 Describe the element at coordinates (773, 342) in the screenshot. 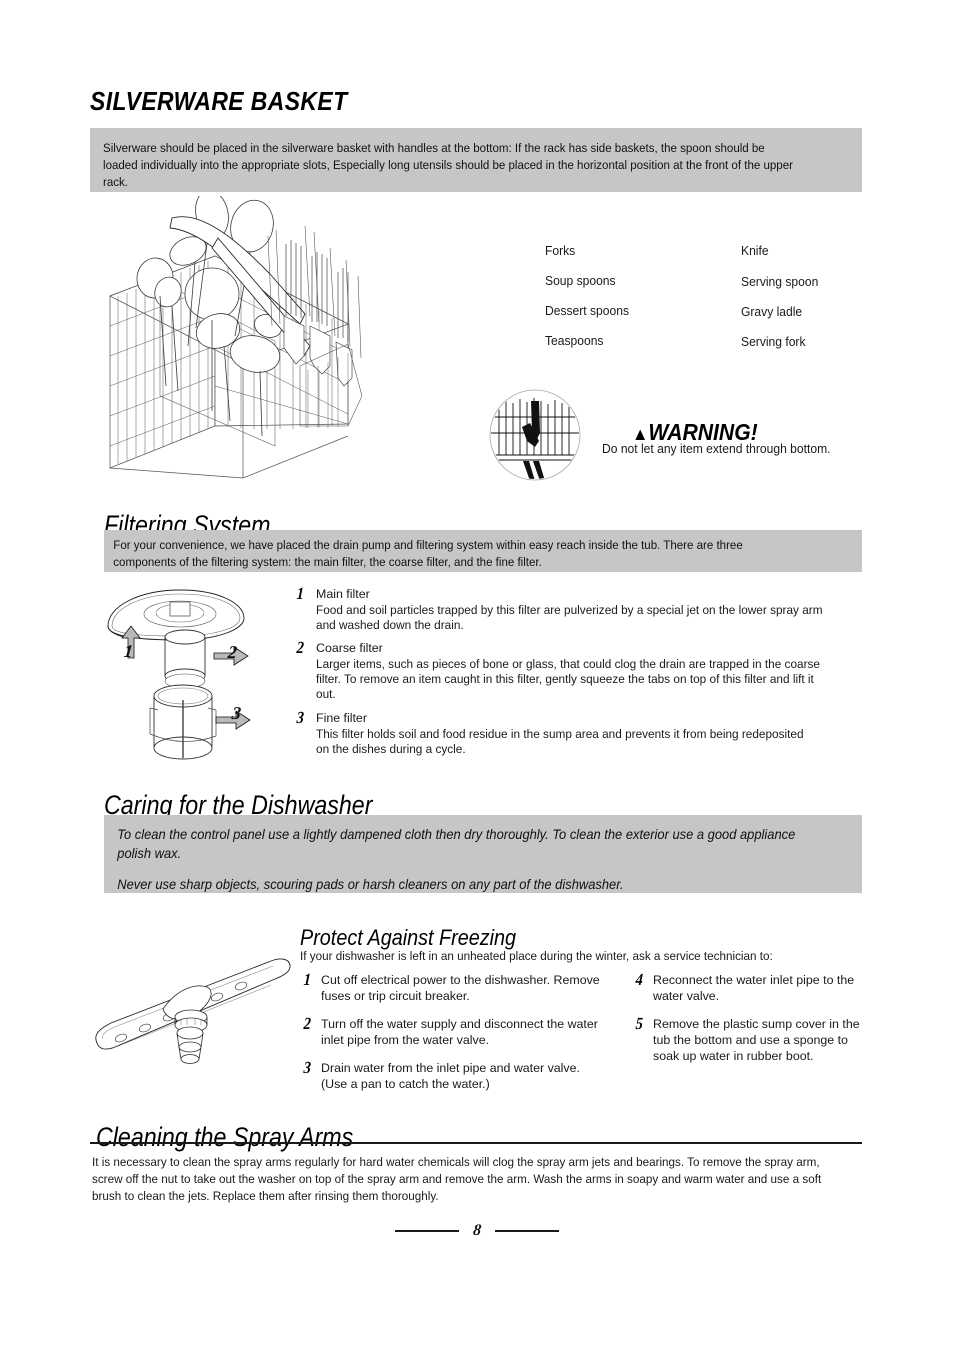

I see `utensil-right-3: Serving fork` at that location.